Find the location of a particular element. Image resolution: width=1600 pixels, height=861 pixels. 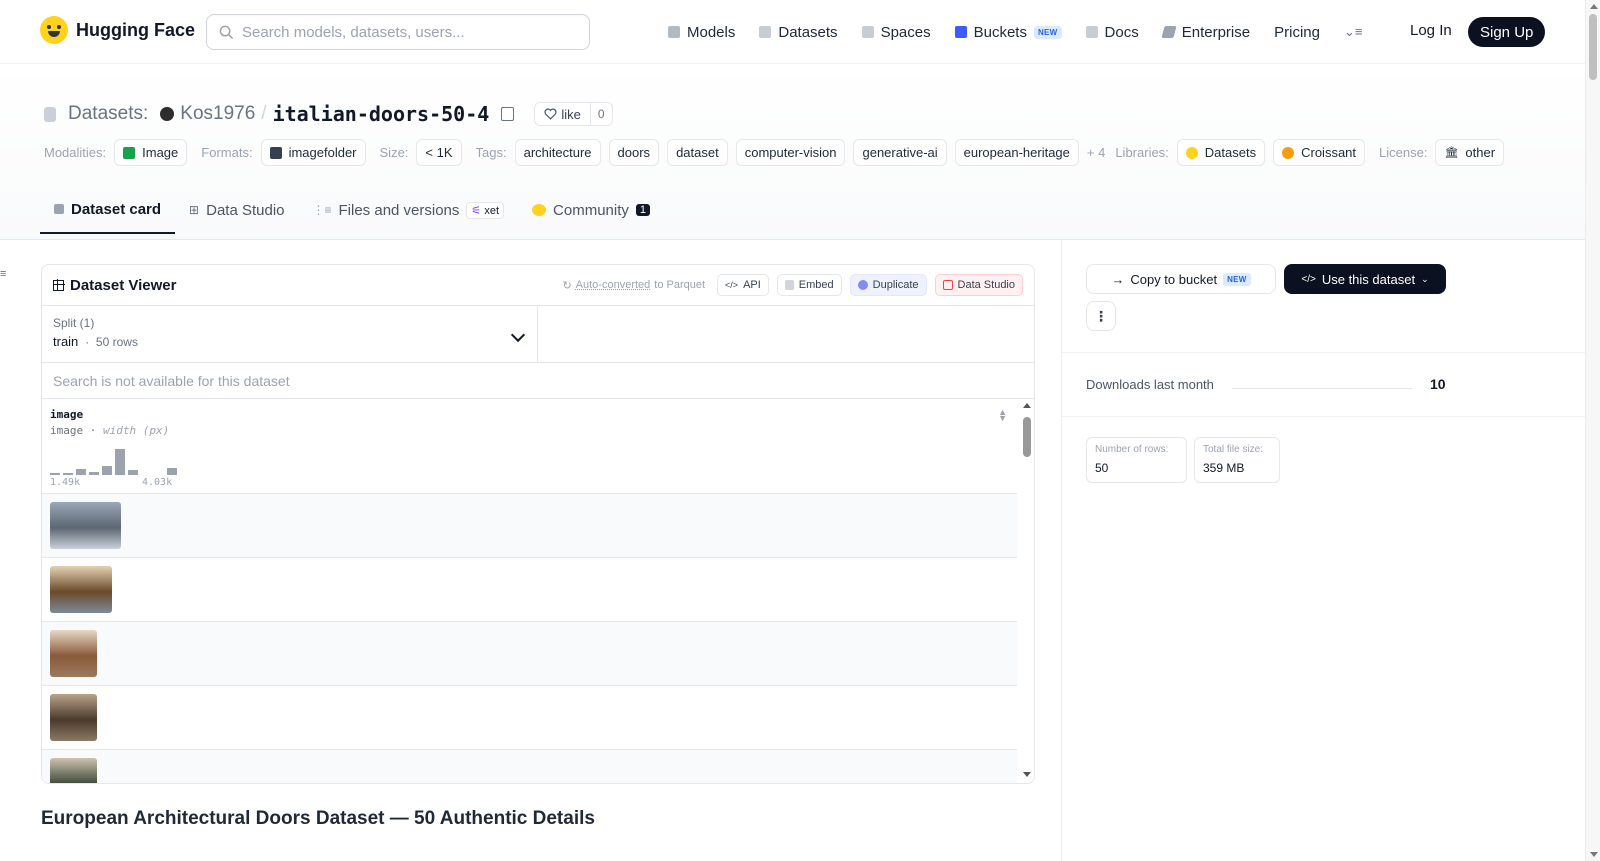

page-scrollbar is located at coordinates (1592, 430).